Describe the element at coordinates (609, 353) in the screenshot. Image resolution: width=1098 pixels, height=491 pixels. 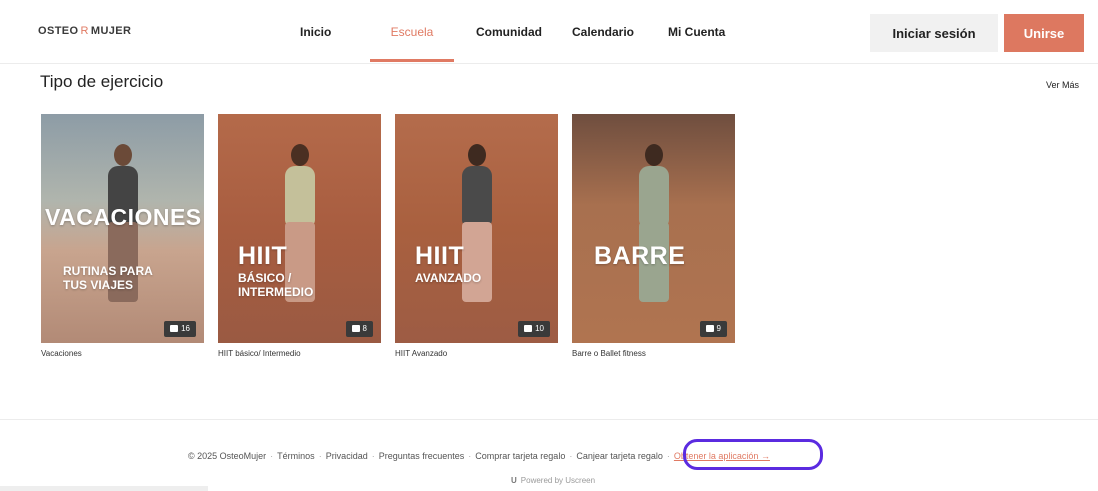
I see `card-label: Barre o Ballet fitness` at that location.